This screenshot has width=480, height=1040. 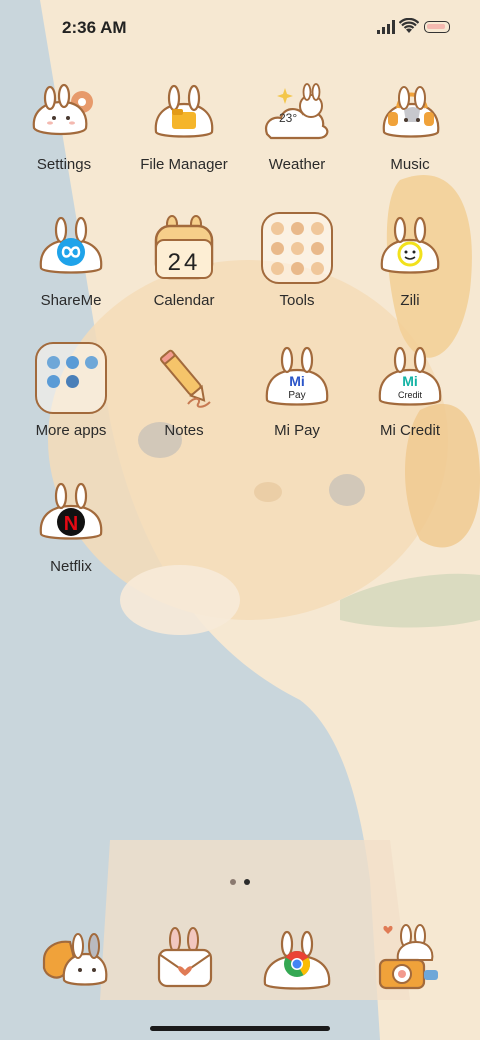 I want to click on battery-icon, so click(x=437, y=27).